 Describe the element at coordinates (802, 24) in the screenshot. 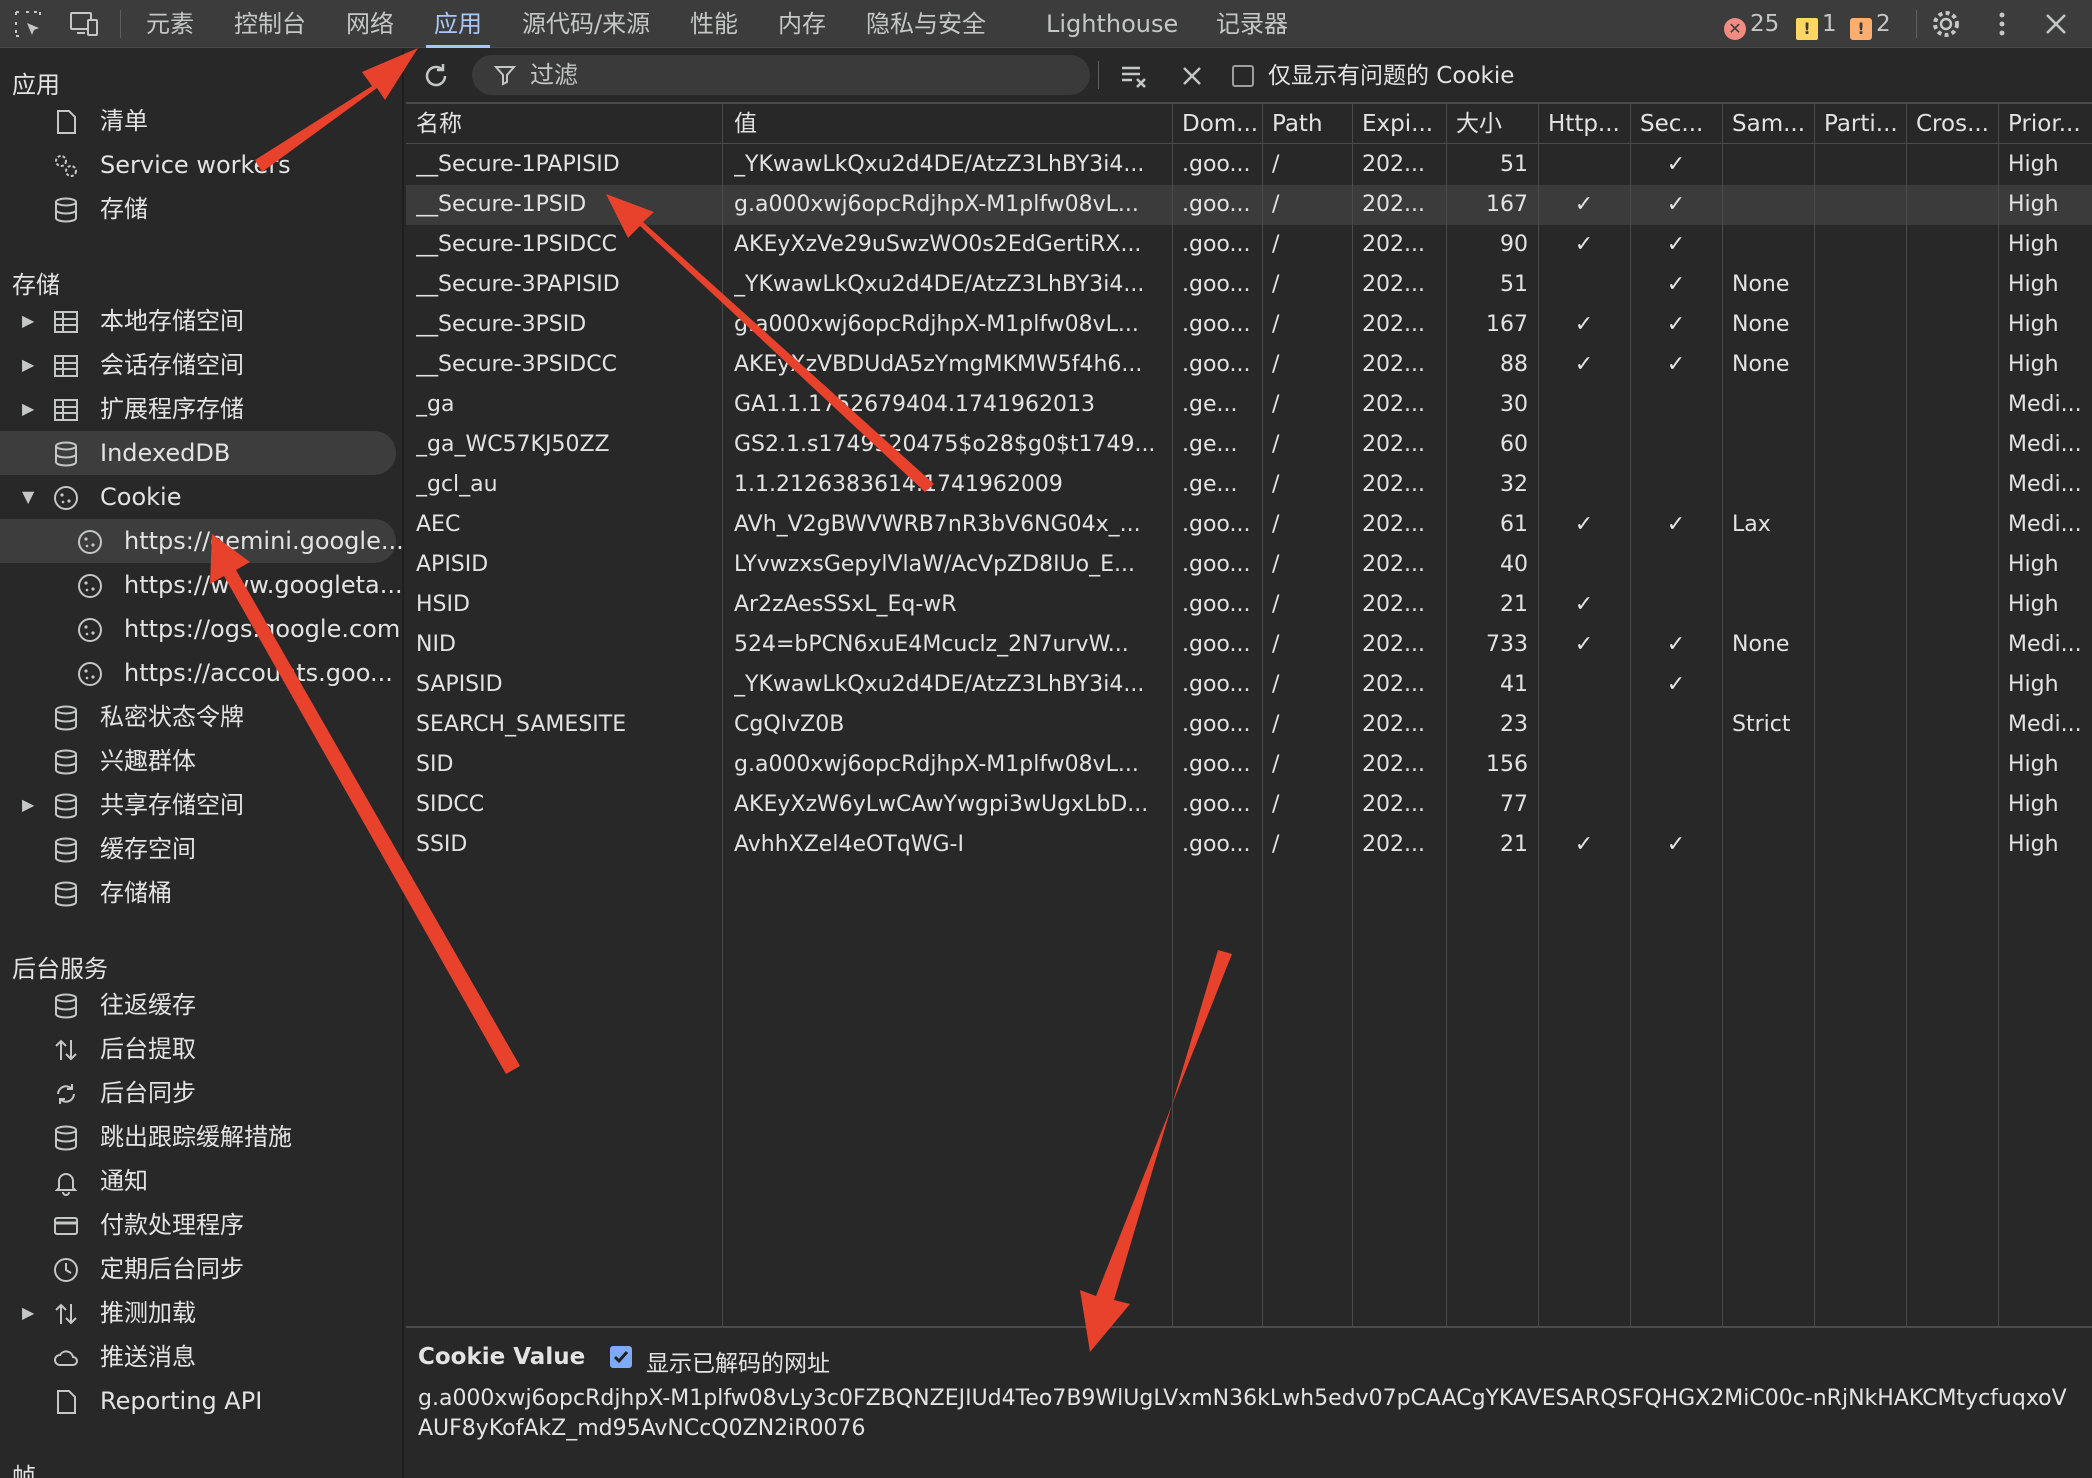

I see `tab-memory: 内存` at that location.